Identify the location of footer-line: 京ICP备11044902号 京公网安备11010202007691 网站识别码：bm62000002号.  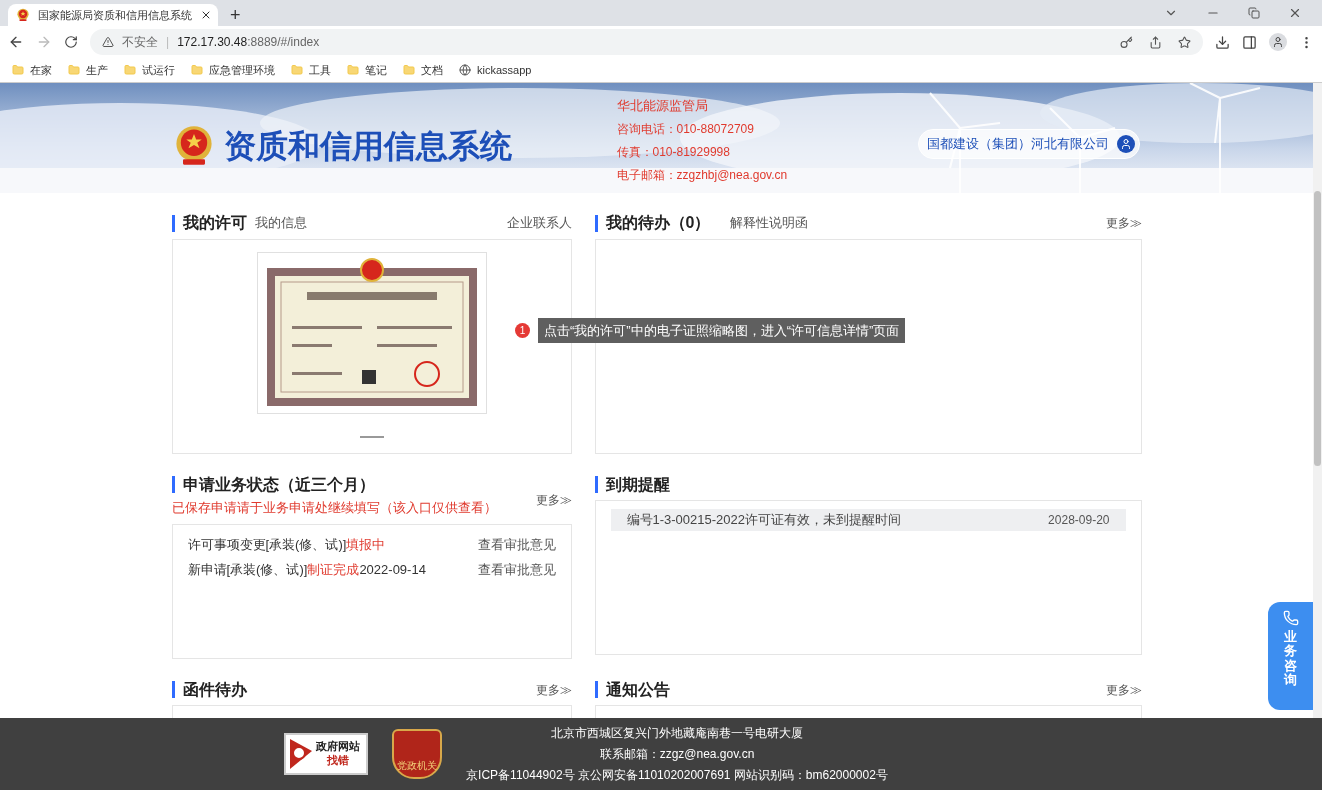
(677, 775).